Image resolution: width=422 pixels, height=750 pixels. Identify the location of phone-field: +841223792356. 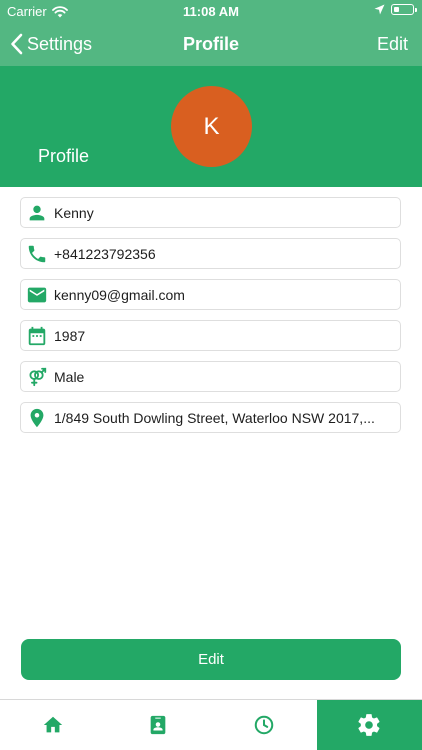
(210, 253).